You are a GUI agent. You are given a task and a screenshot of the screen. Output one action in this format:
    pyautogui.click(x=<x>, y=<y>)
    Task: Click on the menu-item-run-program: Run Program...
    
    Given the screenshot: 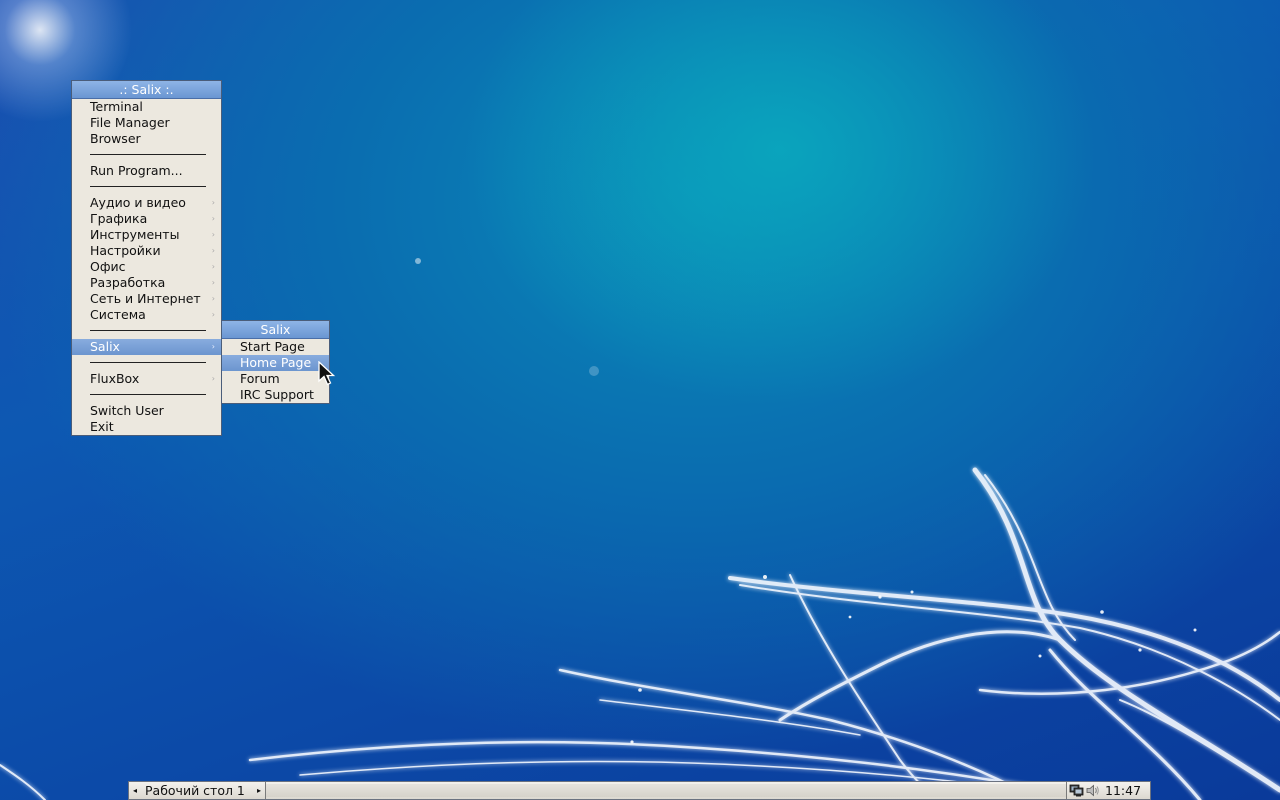 What is the action you would take?
    pyautogui.click(x=146, y=171)
    